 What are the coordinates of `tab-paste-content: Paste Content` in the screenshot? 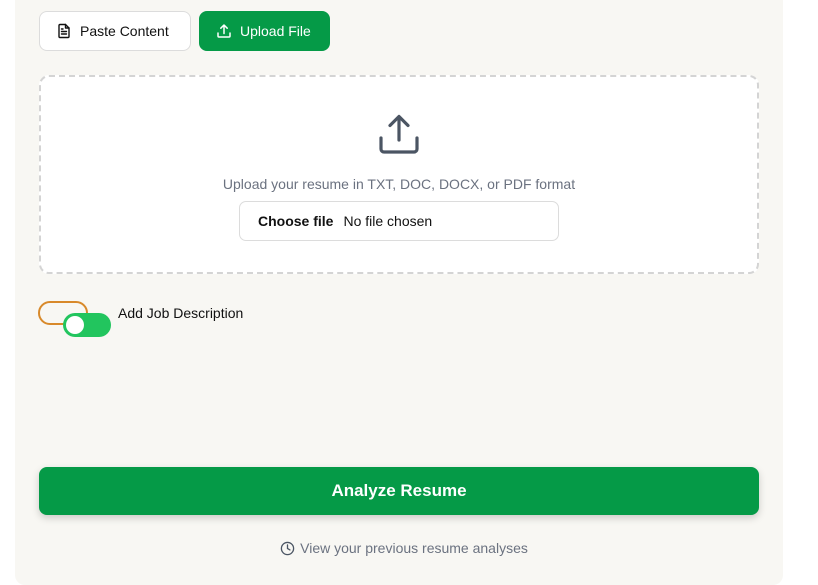 It's located at (115, 31).